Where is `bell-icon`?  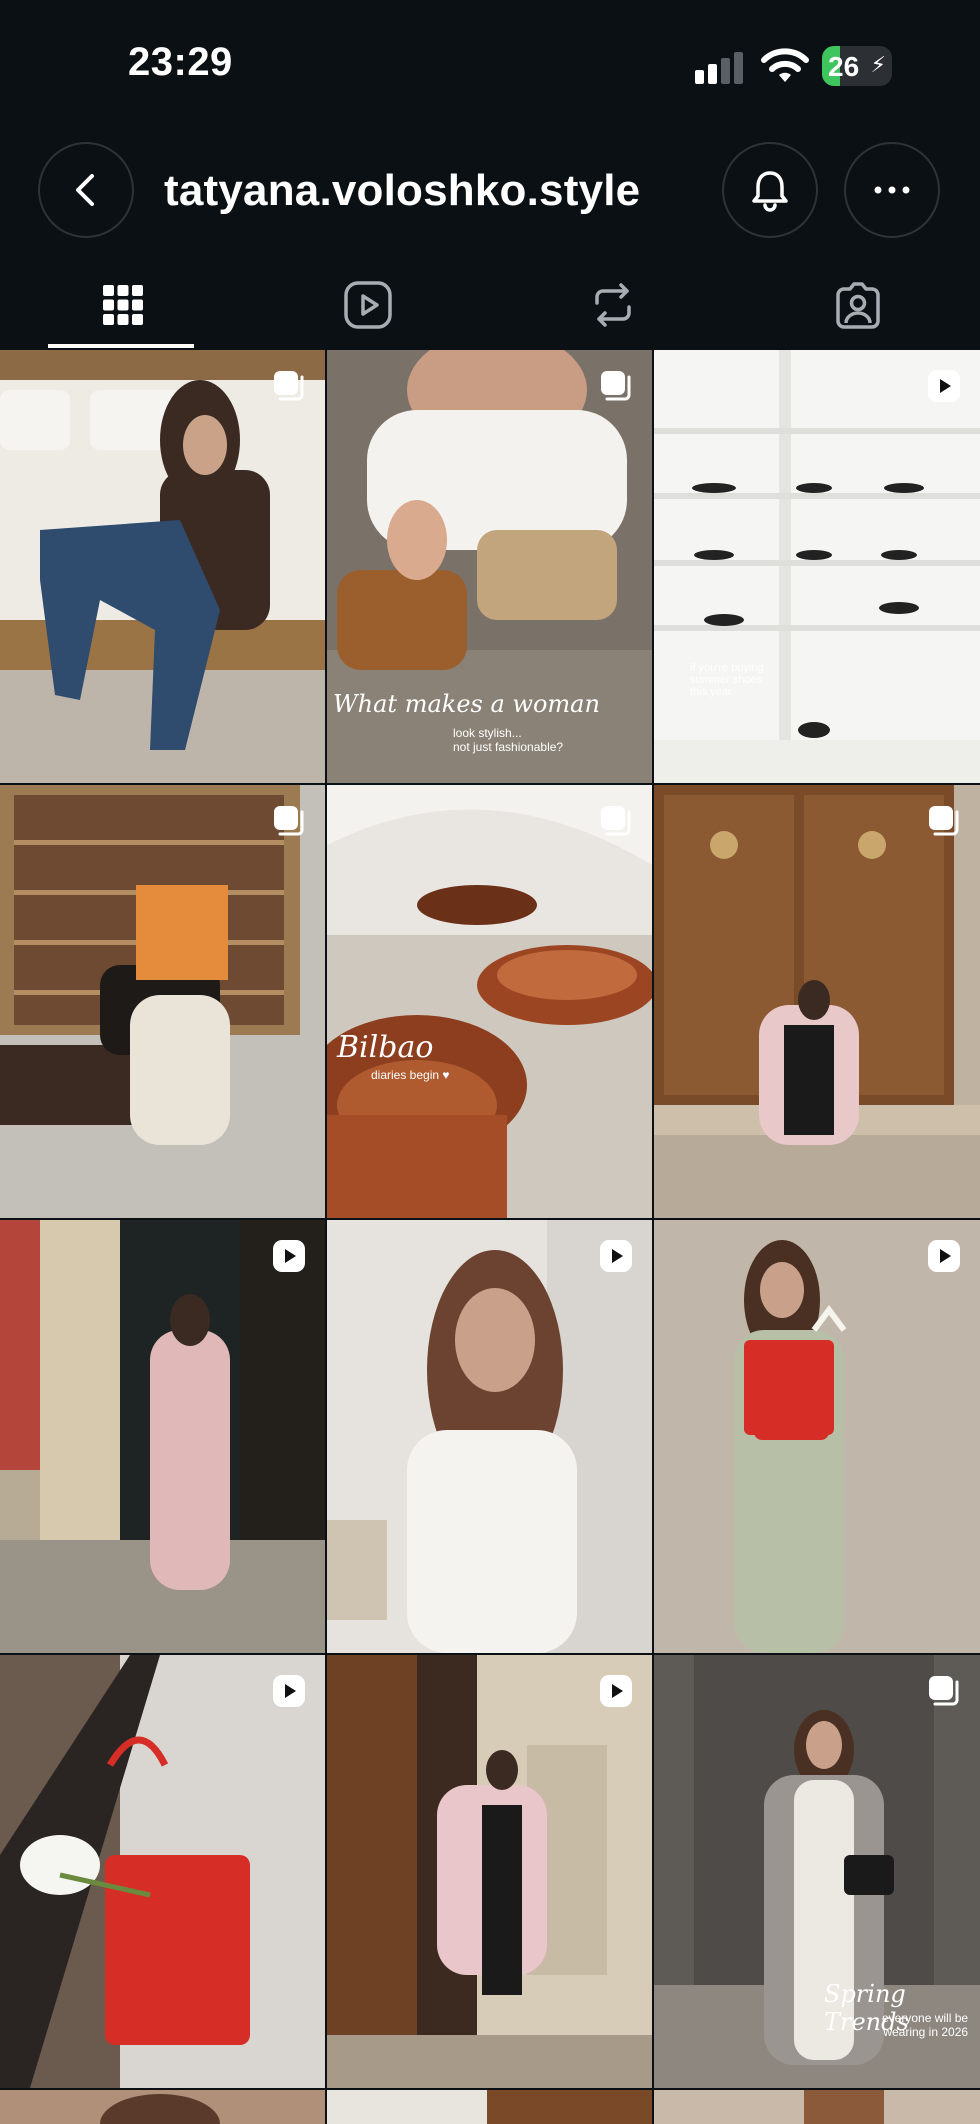 bell-icon is located at coordinates (770, 191).